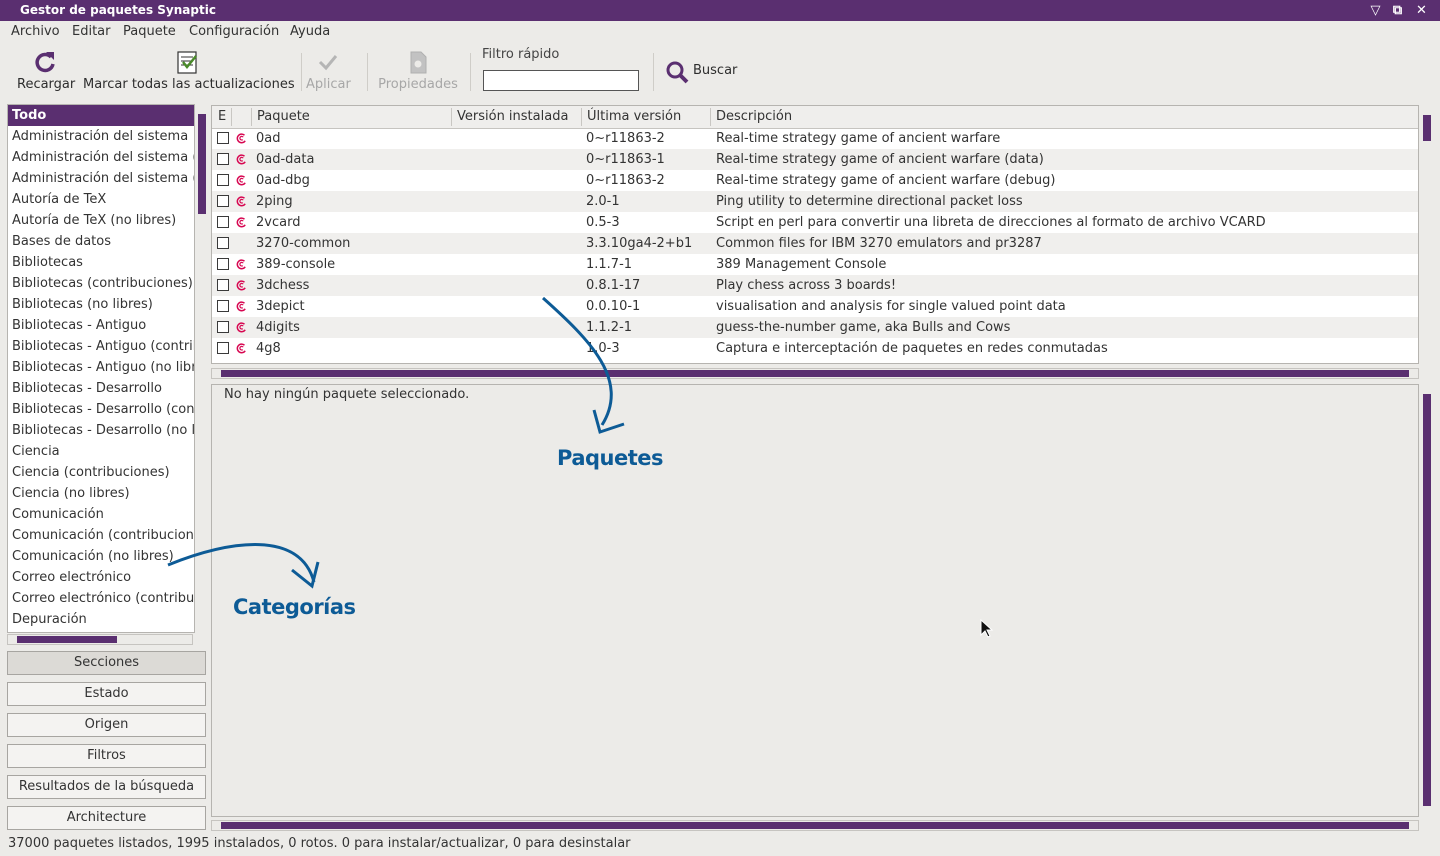  I want to click on packages-annotation: Paquetes, so click(610, 458).